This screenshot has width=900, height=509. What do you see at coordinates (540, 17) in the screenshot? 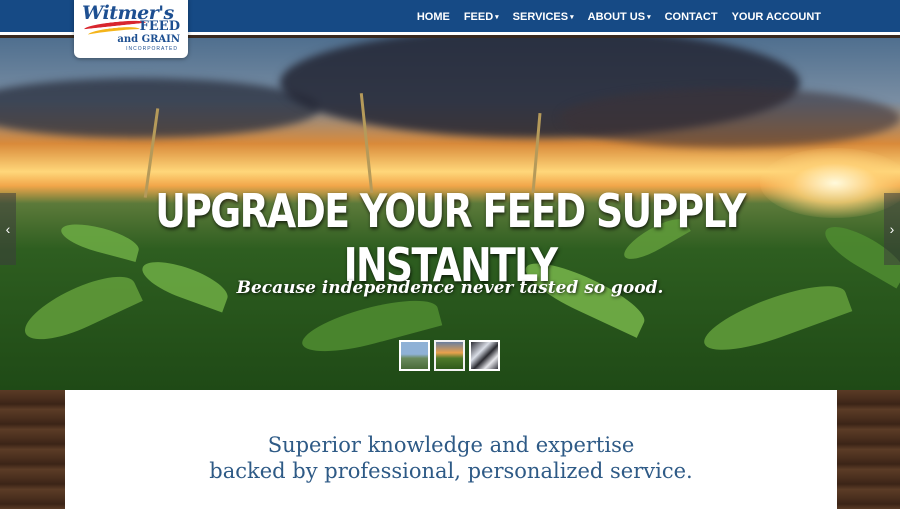
I see `nav-services-label: SERVICES` at bounding box center [540, 17].